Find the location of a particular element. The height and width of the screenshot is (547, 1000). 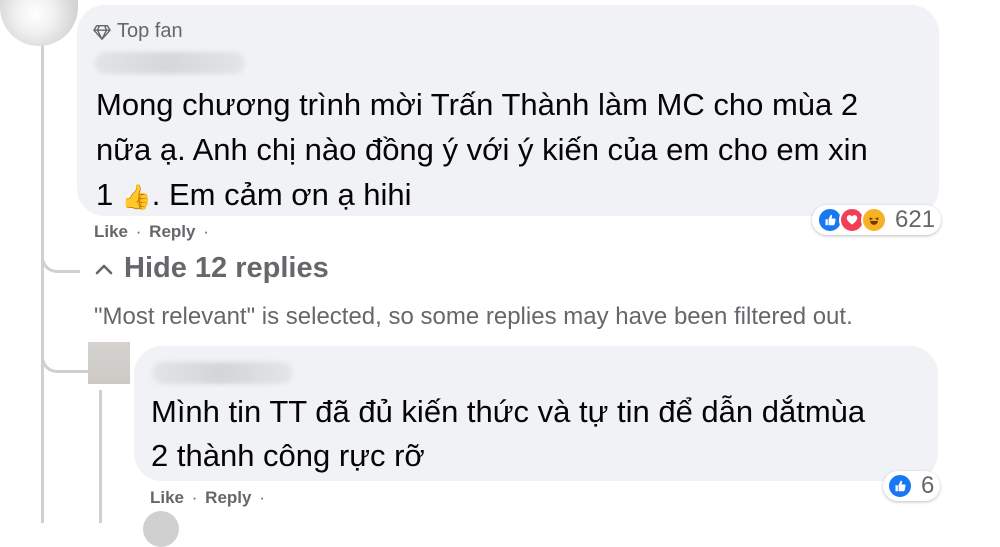

reply-reply-button: Reply is located at coordinates (228, 497).